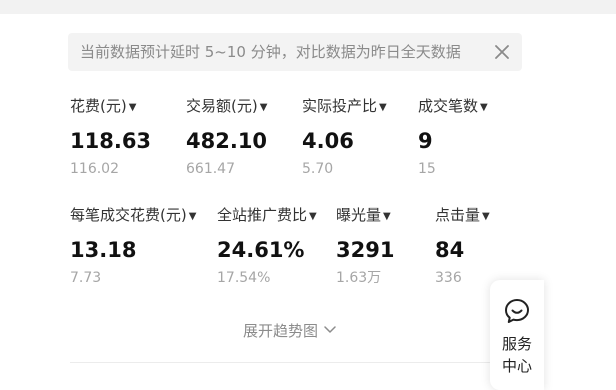  I want to click on notice-text: 当前数据预计延时 5~10 分钟，对比数据为昨日全天数据, so click(270, 52).